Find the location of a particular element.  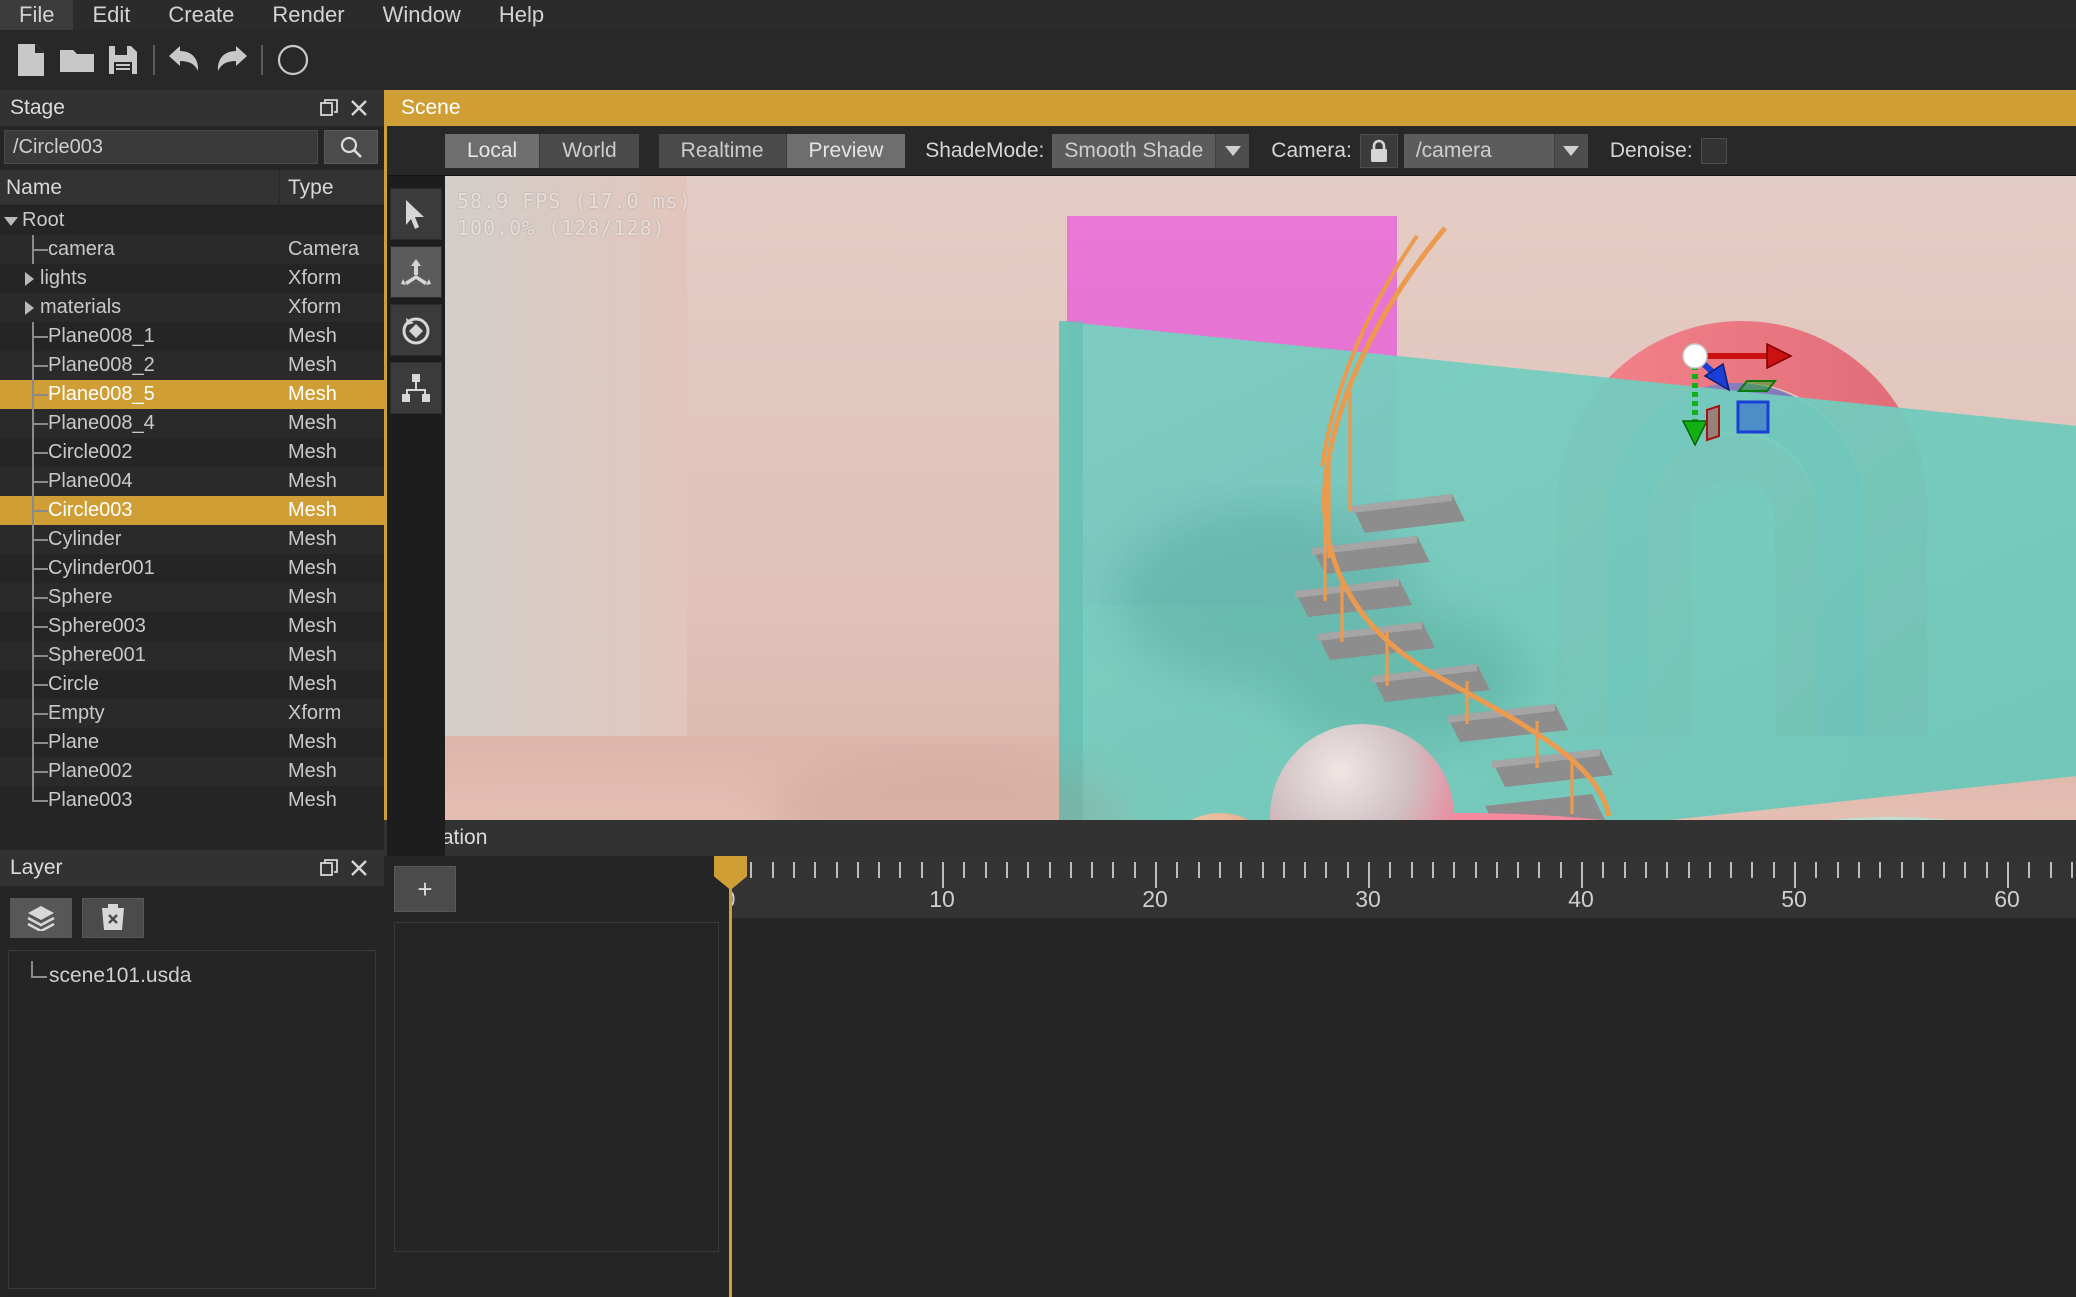

menu-item-create: Create is located at coordinates (201, 15).